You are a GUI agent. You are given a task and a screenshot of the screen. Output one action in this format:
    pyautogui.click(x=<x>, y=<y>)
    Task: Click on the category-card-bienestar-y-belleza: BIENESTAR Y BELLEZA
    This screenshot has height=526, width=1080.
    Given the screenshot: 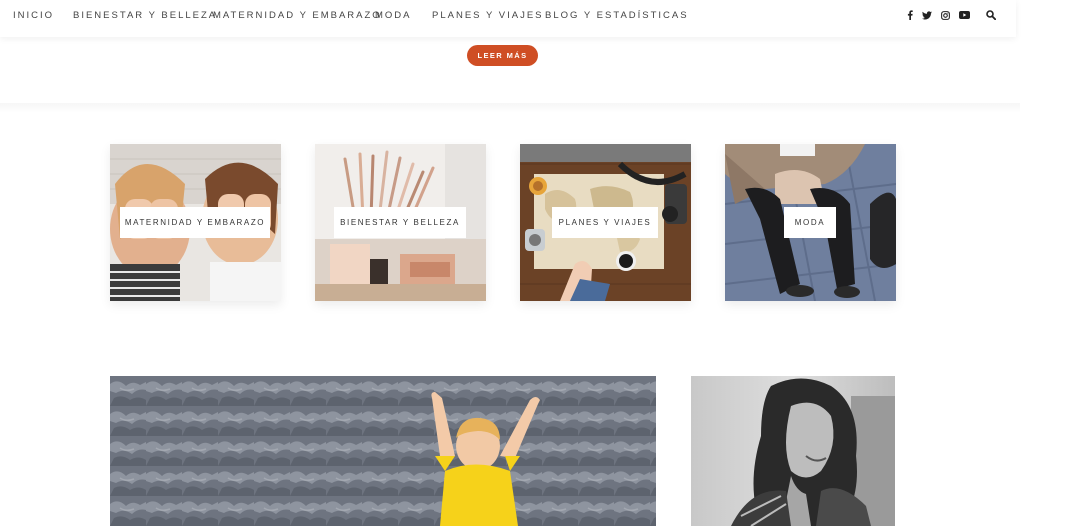 What is the action you would take?
    pyautogui.click(x=400, y=222)
    